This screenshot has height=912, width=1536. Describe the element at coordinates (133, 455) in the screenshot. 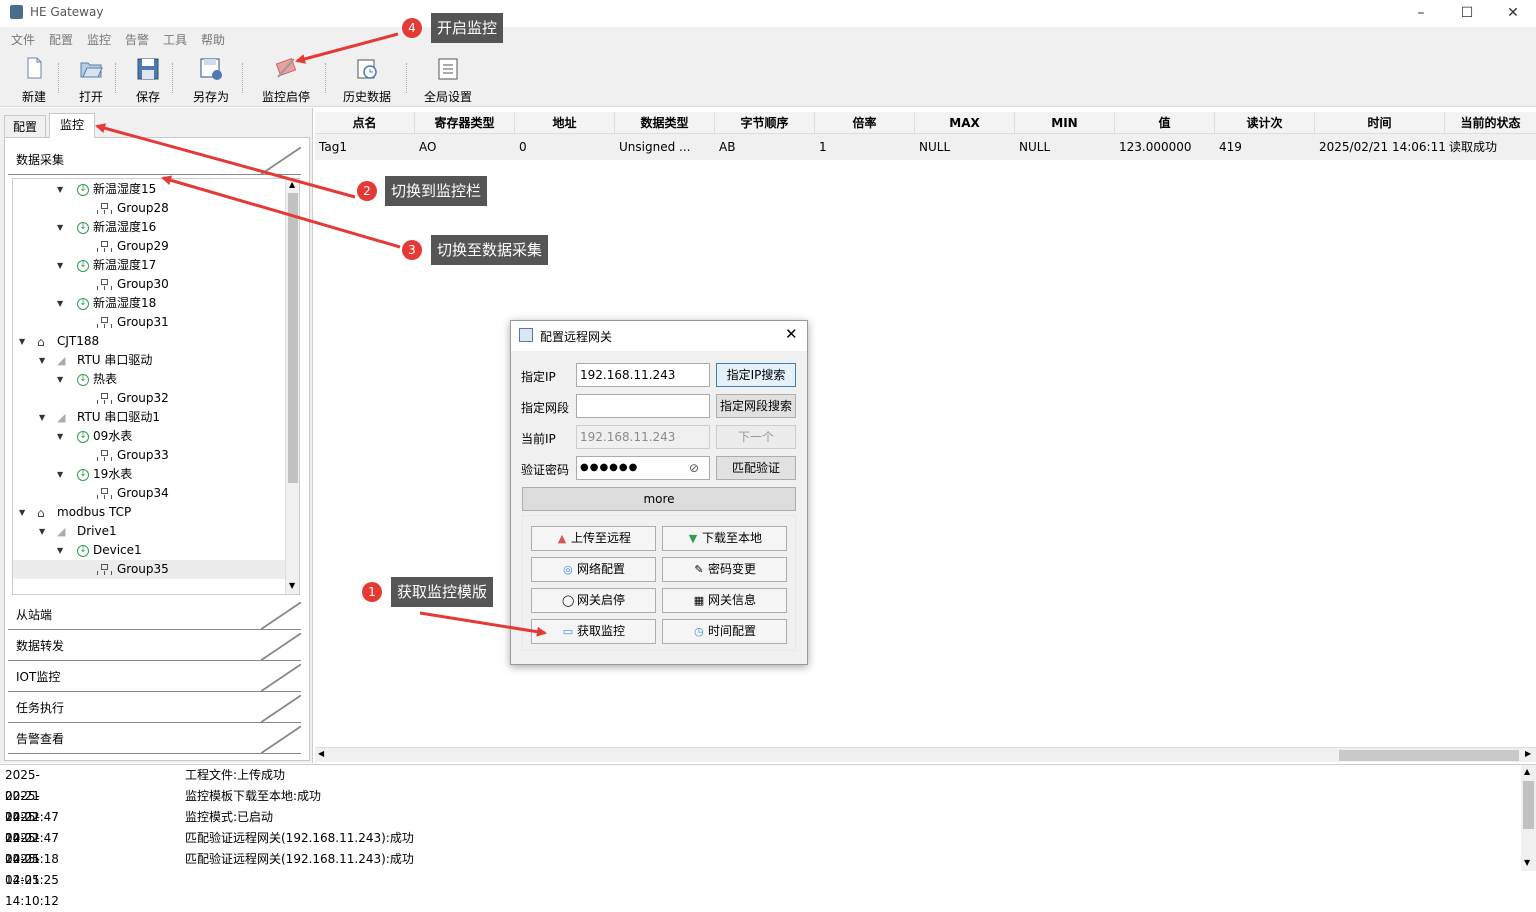

I see `tree-node: Group33` at that location.